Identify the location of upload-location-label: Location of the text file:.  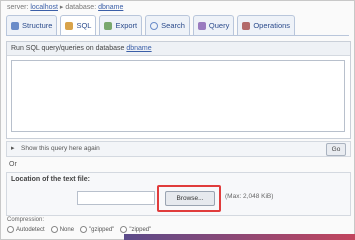
(50, 179).